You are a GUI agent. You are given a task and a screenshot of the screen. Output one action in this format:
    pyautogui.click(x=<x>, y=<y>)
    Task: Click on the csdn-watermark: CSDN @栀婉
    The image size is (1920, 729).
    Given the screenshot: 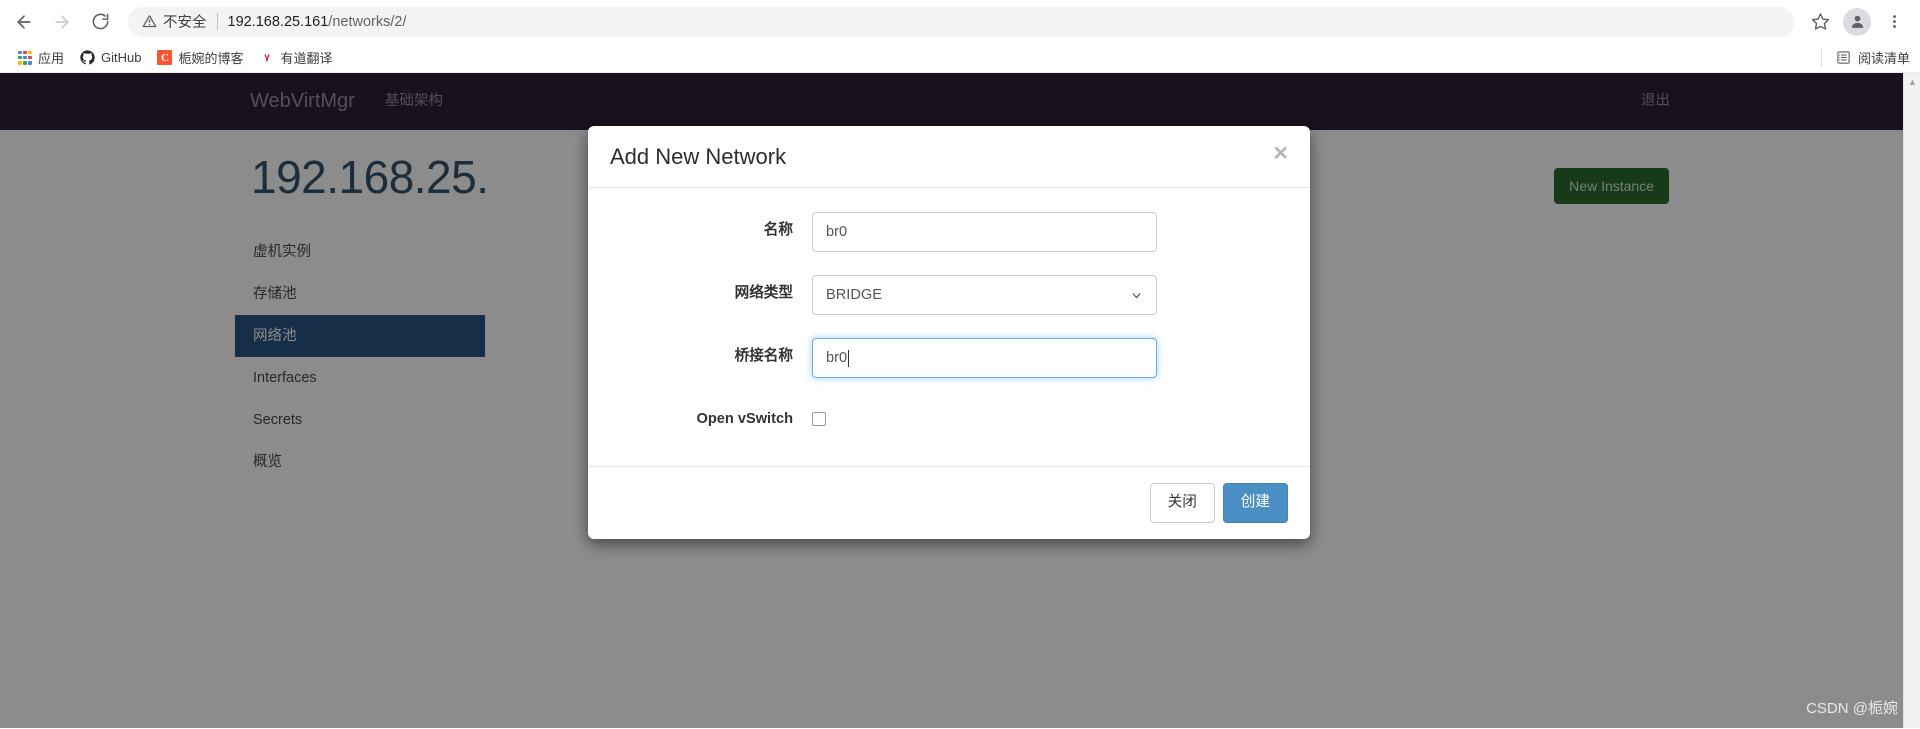 What is the action you would take?
    pyautogui.click(x=1852, y=708)
    